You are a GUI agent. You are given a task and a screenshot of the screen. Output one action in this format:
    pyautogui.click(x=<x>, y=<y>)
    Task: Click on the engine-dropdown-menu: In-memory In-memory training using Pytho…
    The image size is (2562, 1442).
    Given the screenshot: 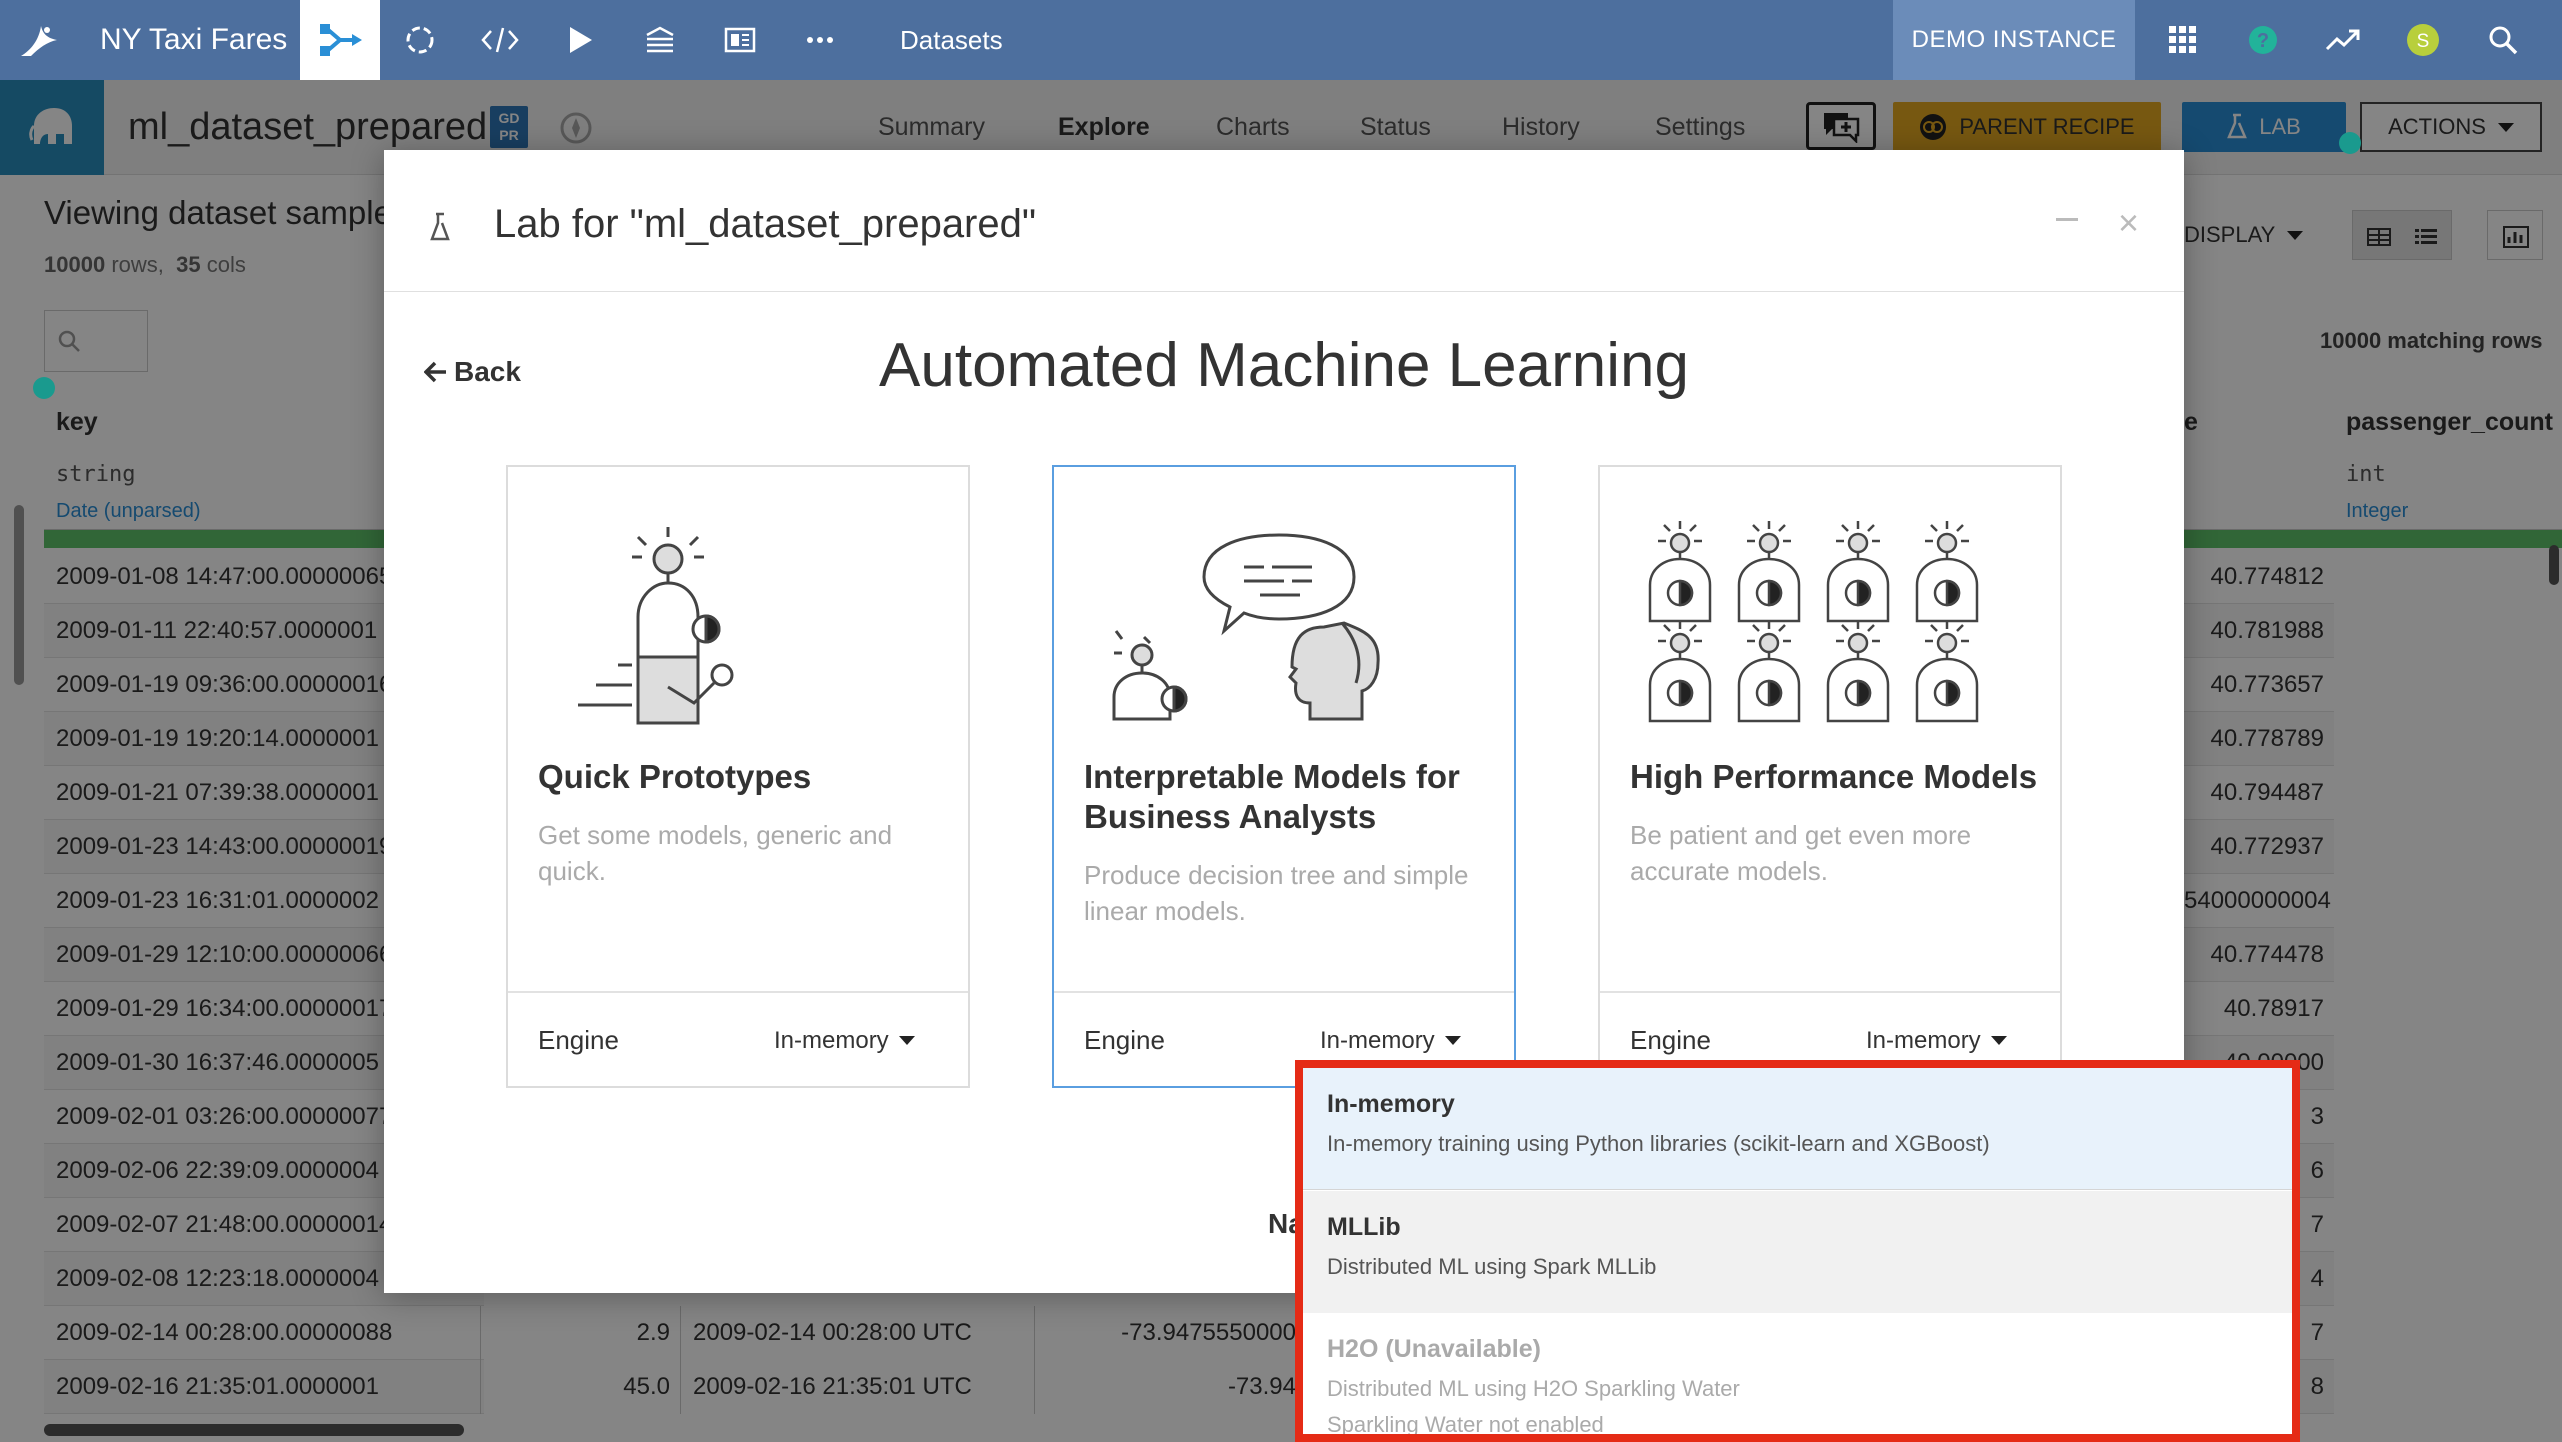 What is the action you would take?
    pyautogui.click(x=1797, y=1251)
    